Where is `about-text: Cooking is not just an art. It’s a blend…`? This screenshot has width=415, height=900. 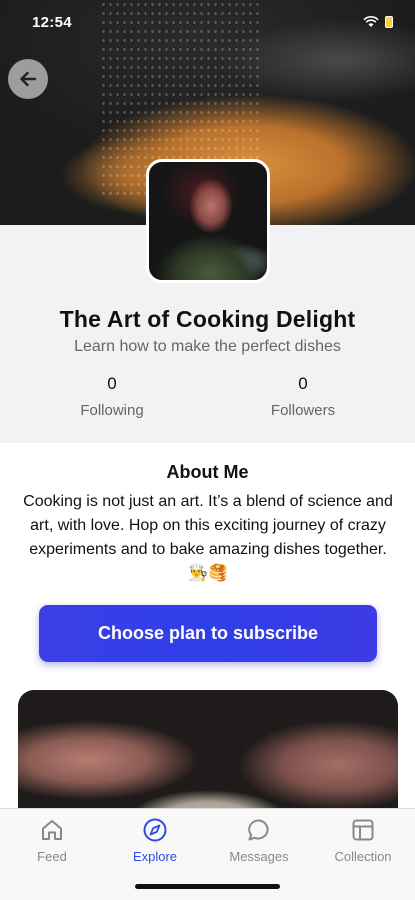
about-text: Cooking is not just an art. It’s a blend… is located at coordinates (208, 537).